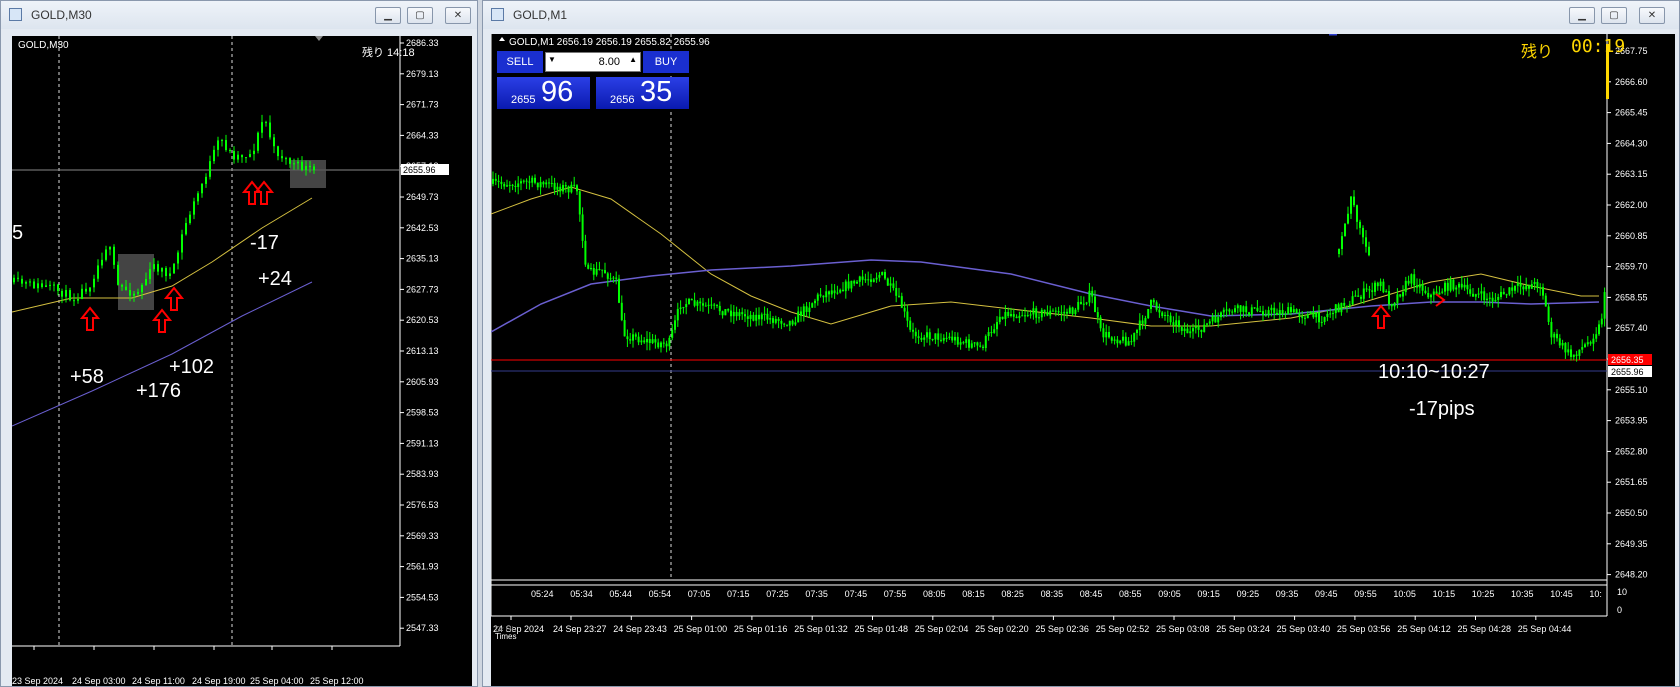 The width and height of the screenshot is (1680, 687). What do you see at coordinates (1091, 594) in the screenshot?
I see `right-time-upper-label: 08:45` at bounding box center [1091, 594].